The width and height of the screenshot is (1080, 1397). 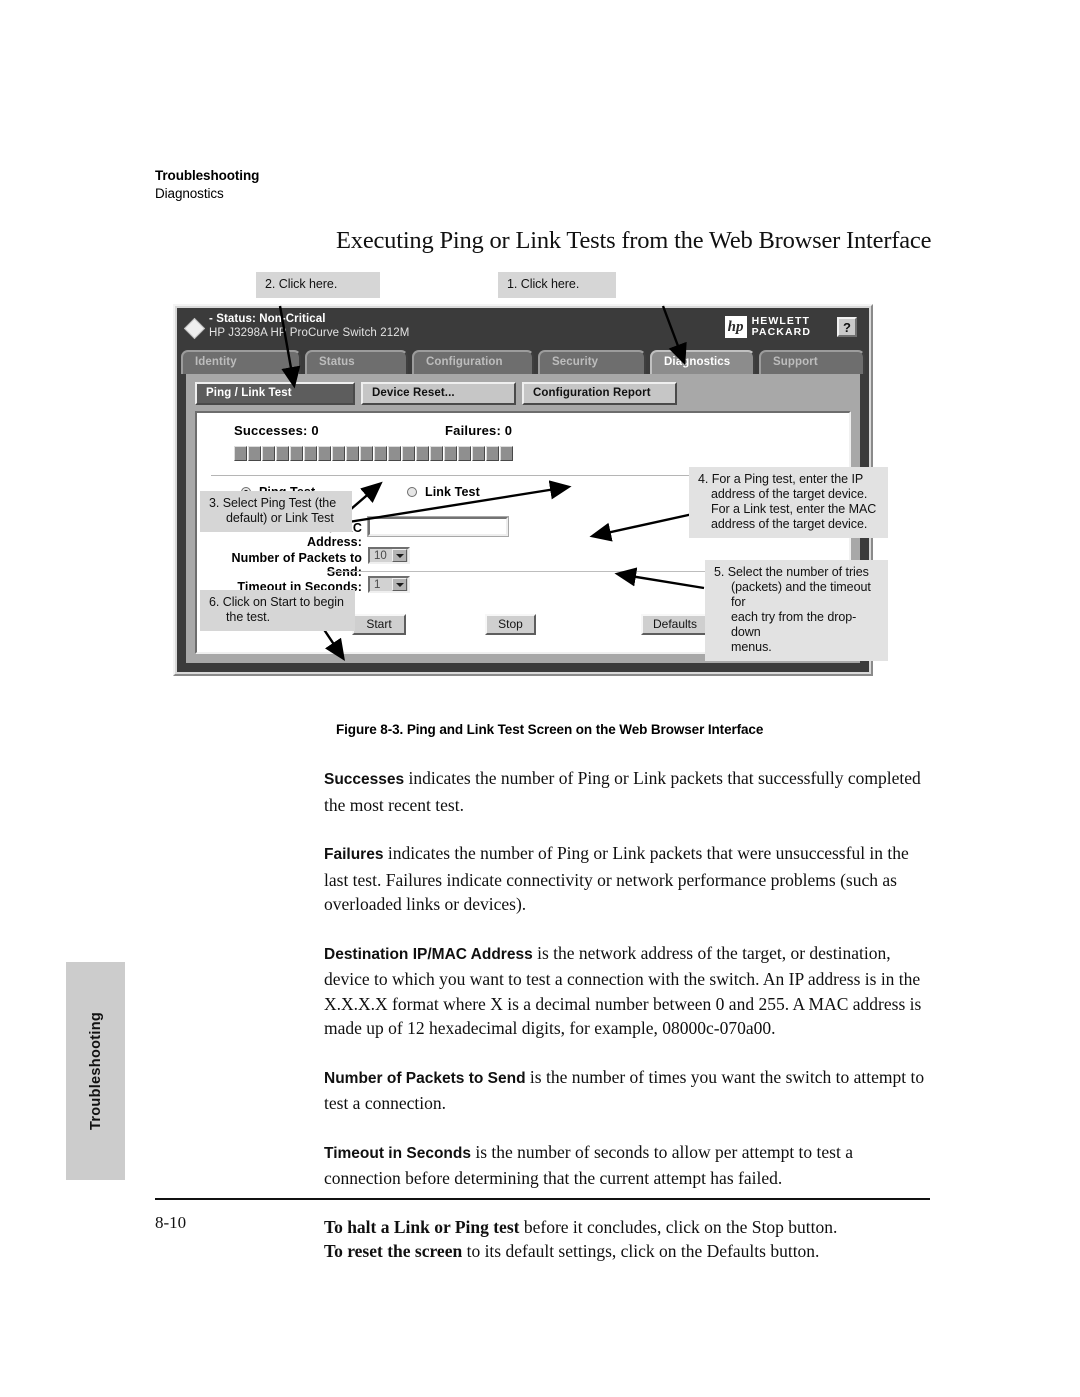 I want to click on term-successes: Successes, so click(x=364, y=779).